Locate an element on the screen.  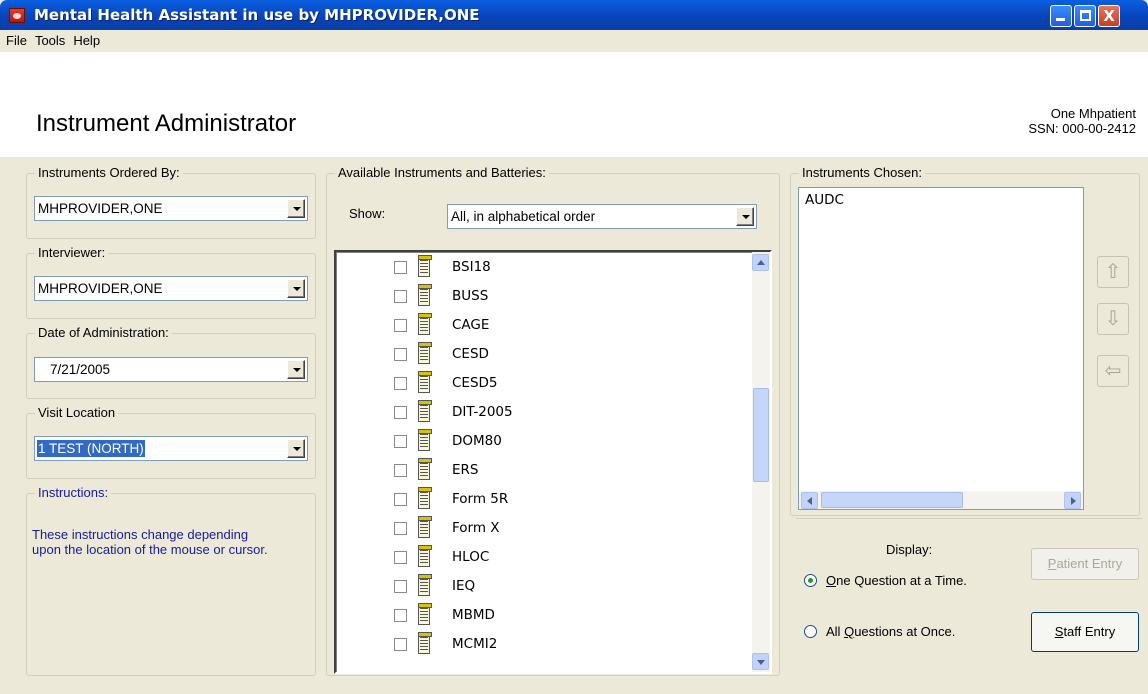
patient-name: One Mhpatient is located at coordinates (1093, 113).